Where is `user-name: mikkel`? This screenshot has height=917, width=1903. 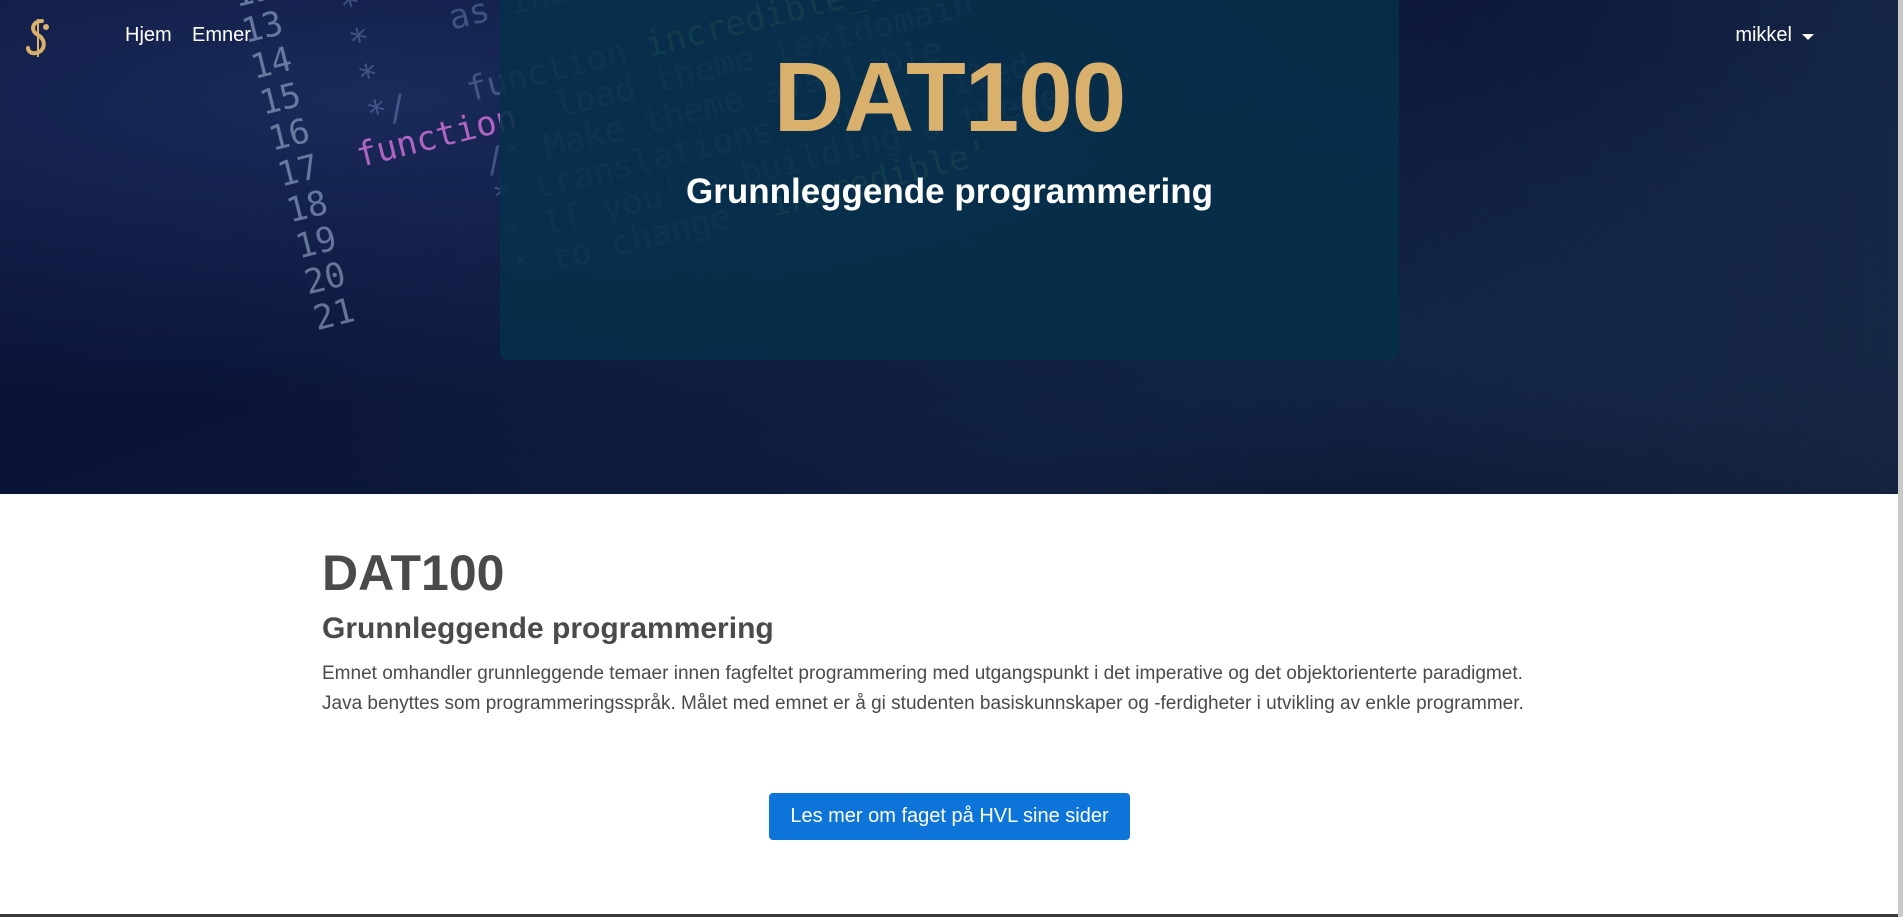 user-name: mikkel is located at coordinates (1763, 35).